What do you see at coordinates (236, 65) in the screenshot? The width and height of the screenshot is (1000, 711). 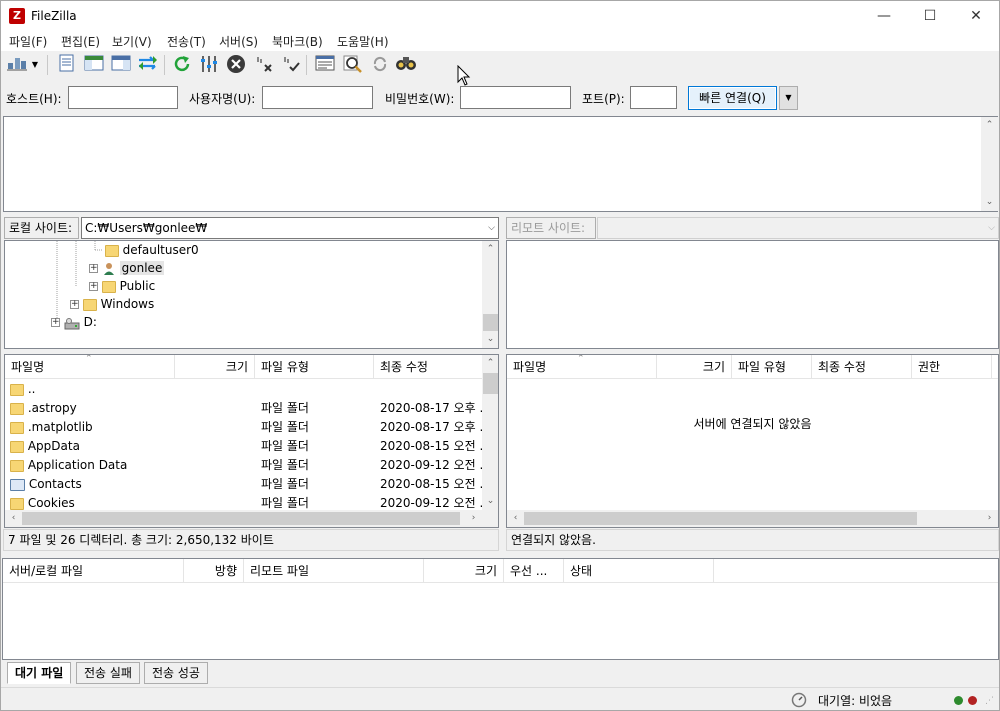 I see `cancel-icon` at bounding box center [236, 65].